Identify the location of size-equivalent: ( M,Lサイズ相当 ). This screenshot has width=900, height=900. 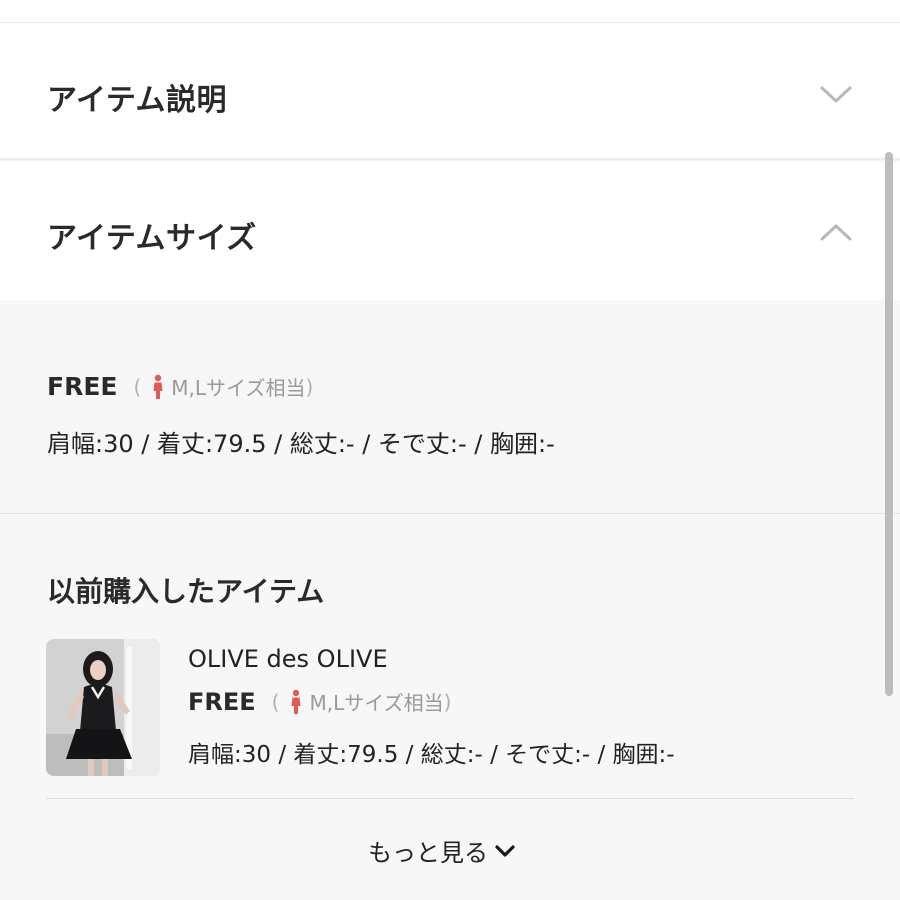
(223, 386).